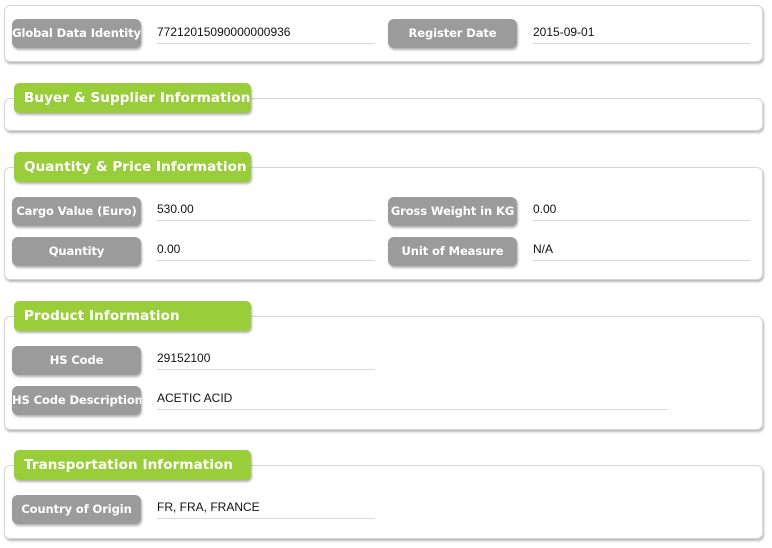 The image size is (772, 548). What do you see at coordinates (266, 359) in the screenshot?
I see `hs-code-value: 29152100` at bounding box center [266, 359].